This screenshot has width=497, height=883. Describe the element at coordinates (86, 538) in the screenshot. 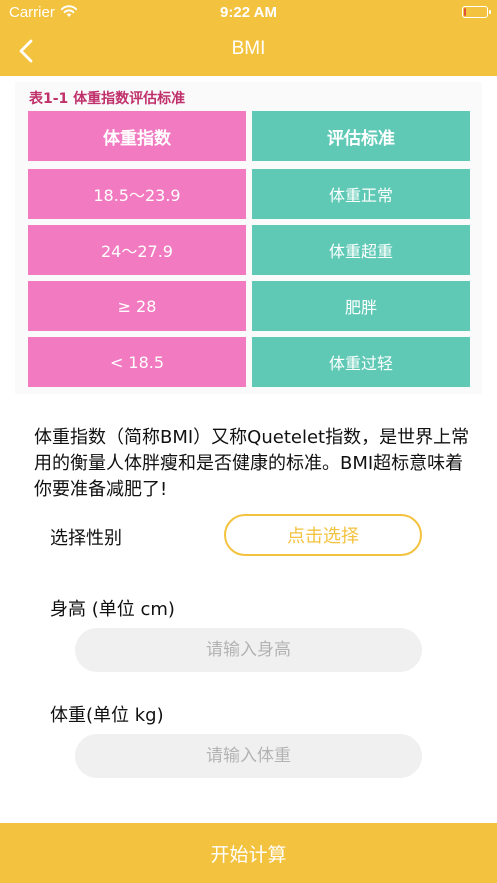

I see `gender-label: 选择性别` at that location.